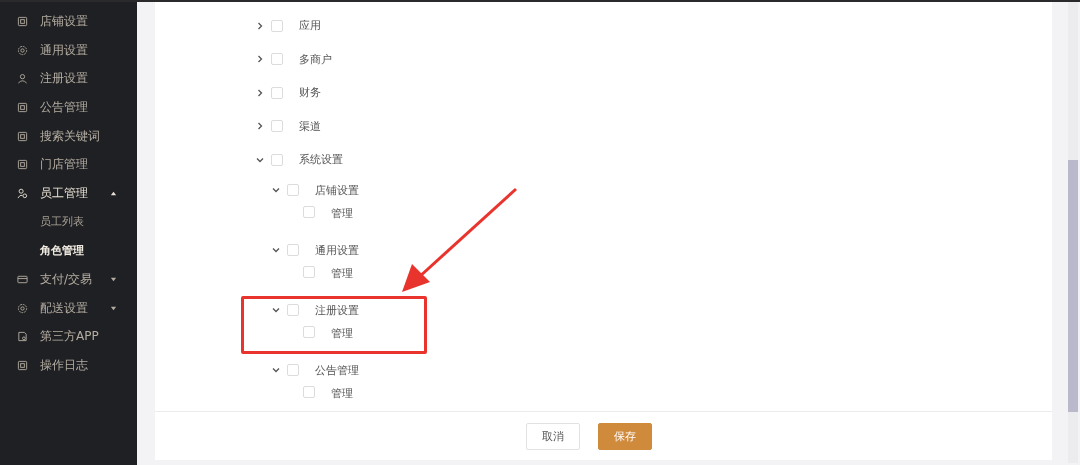 This screenshot has width=1080, height=465. Describe the element at coordinates (68, 308) in the screenshot. I see `sidebar-item: 配送设置` at that location.